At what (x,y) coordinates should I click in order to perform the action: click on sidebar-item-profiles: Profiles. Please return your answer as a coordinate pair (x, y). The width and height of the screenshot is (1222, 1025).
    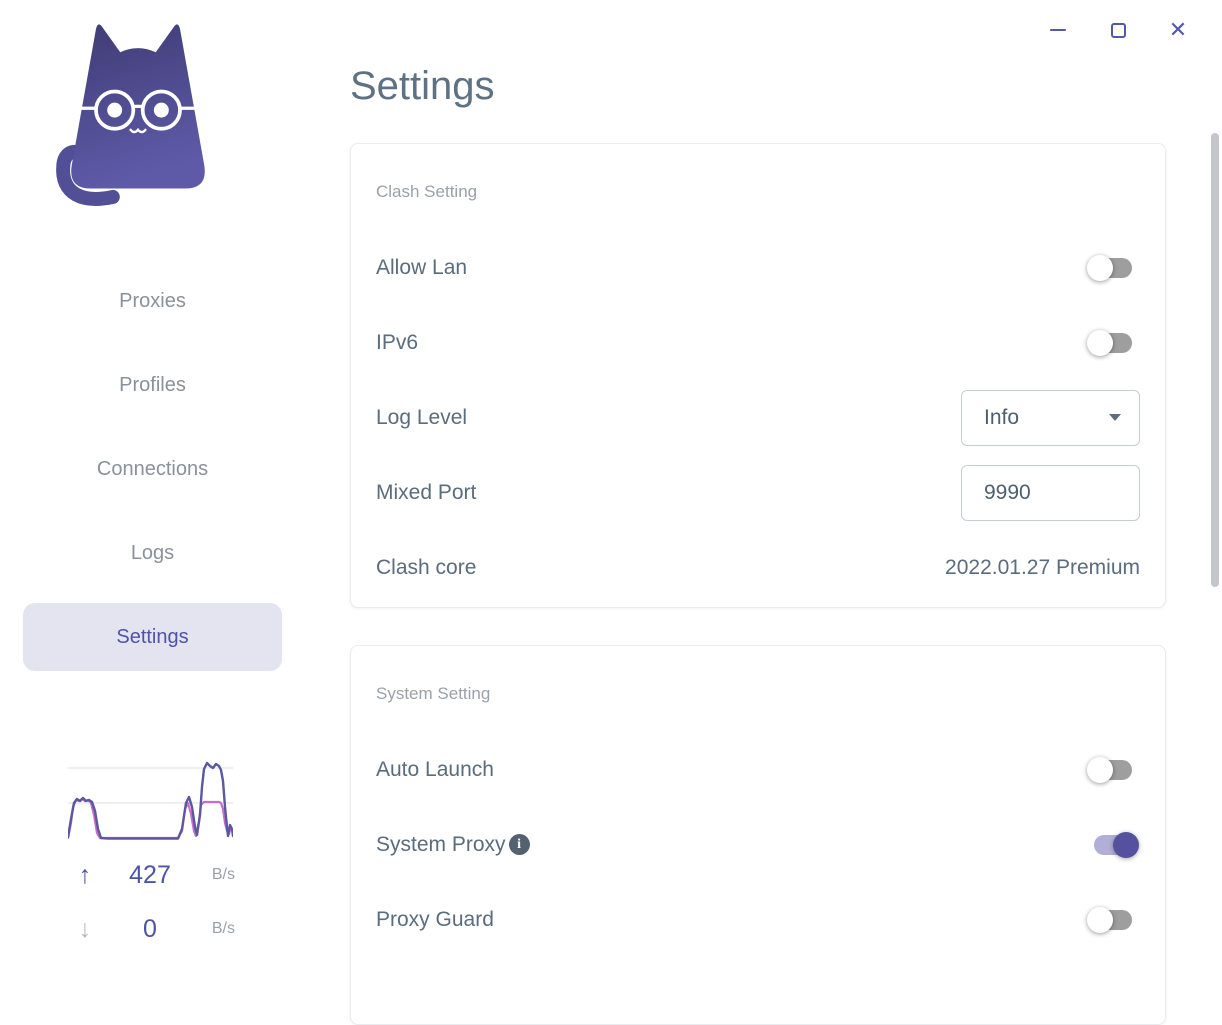
    Looking at the image, I should click on (152, 385).